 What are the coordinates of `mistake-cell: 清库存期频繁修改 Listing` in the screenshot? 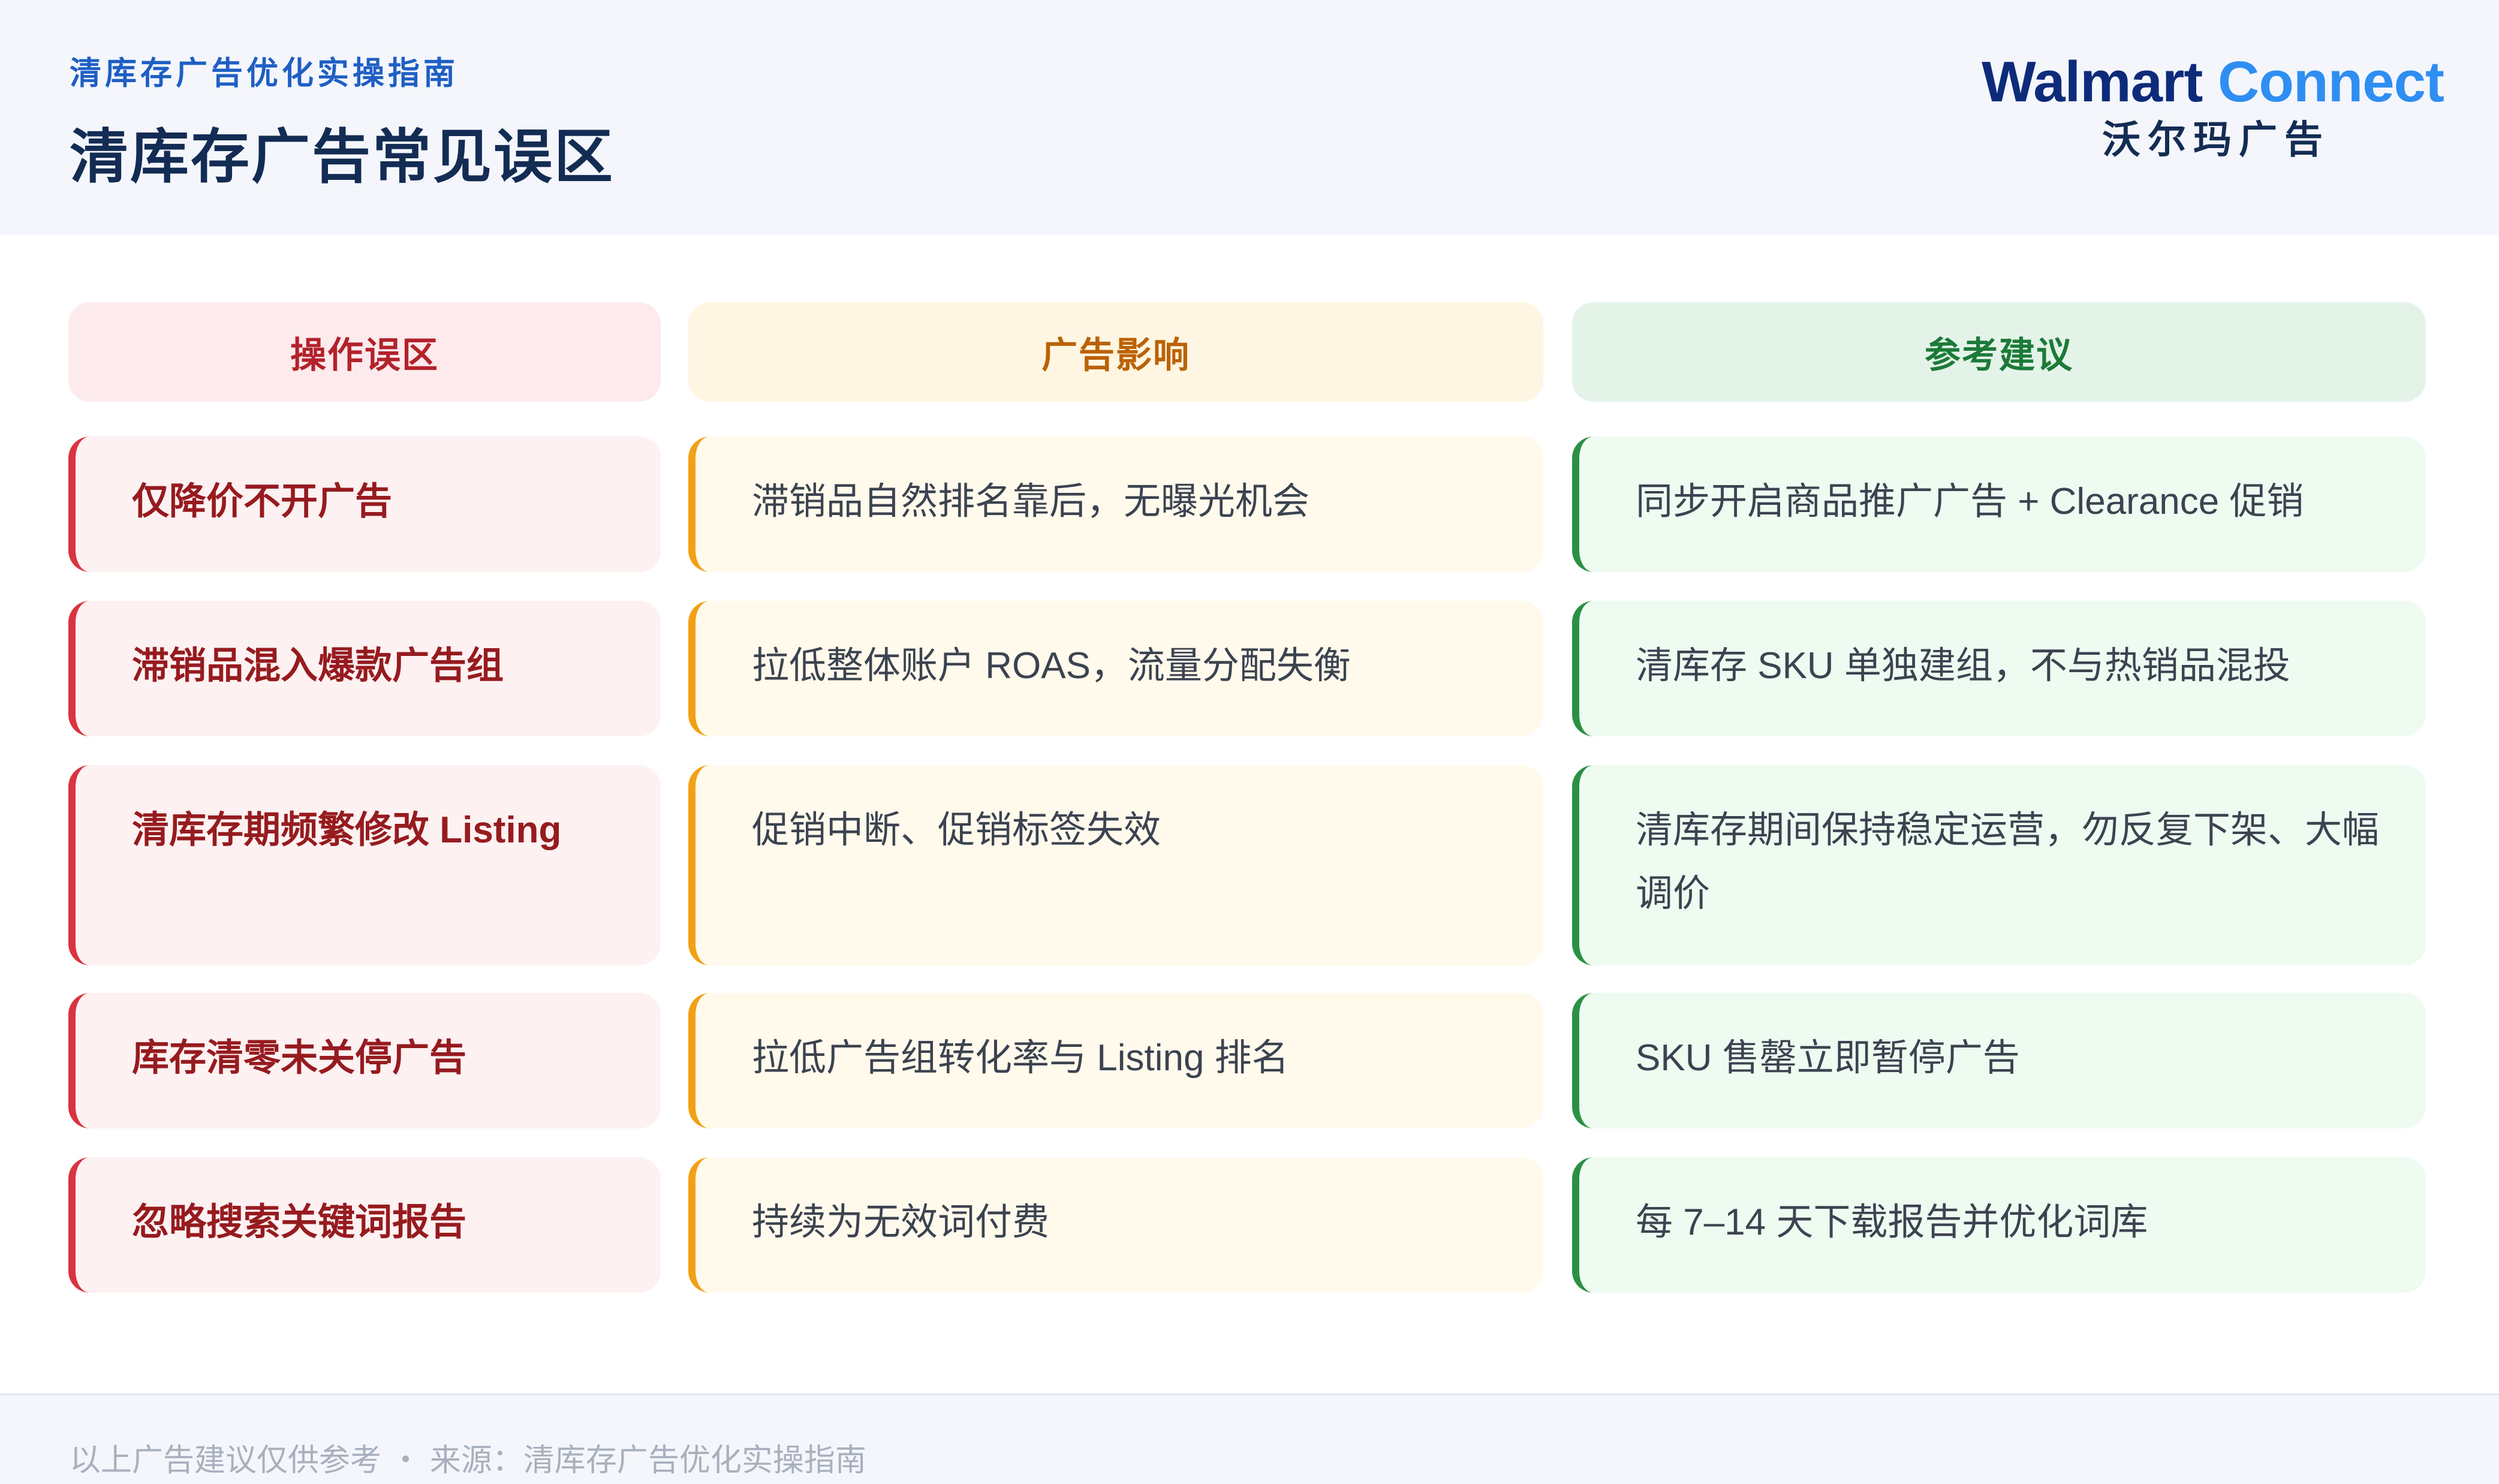 It's located at (364, 865).